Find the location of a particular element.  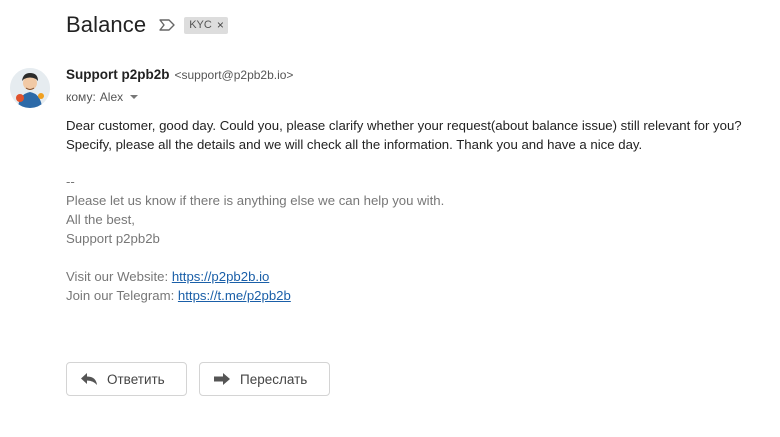

forward-arrow-icon is located at coordinates (222, 379).